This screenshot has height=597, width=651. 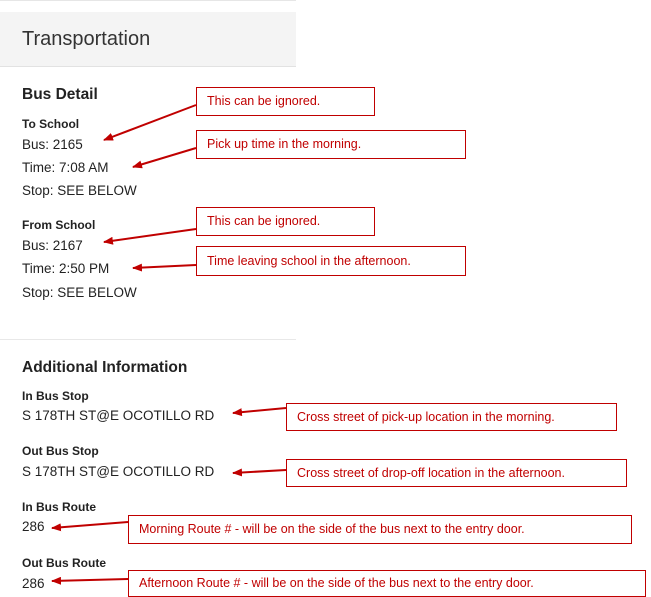 I want to click on arrow-to-time, so click(x=164, y=158).